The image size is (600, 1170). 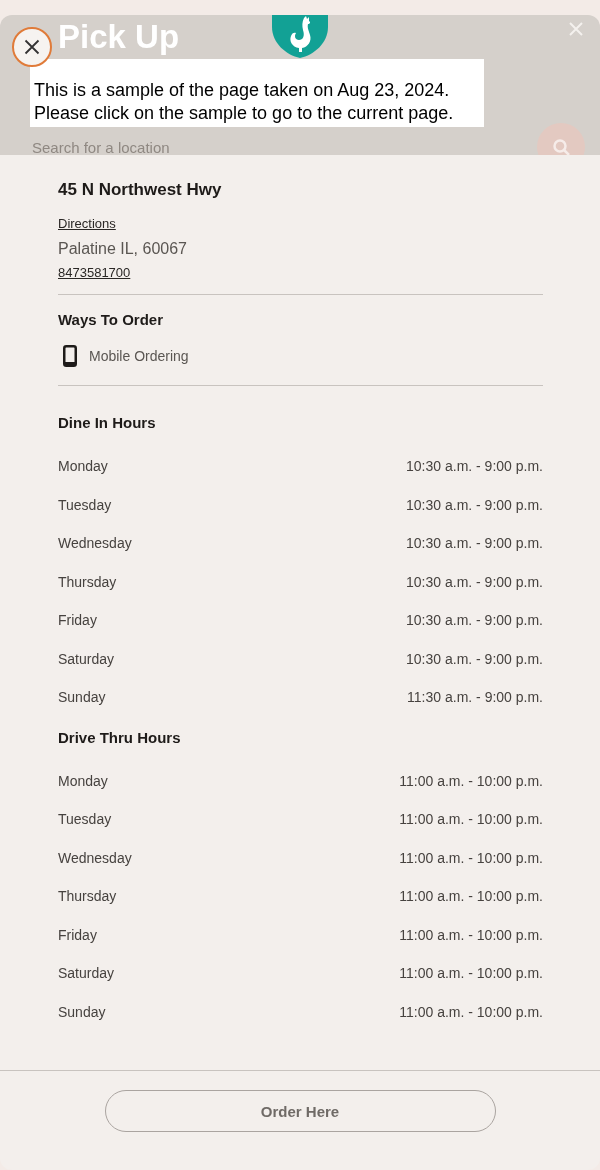 I want to click on directions-link: Directions, so click(x=87, y=224).